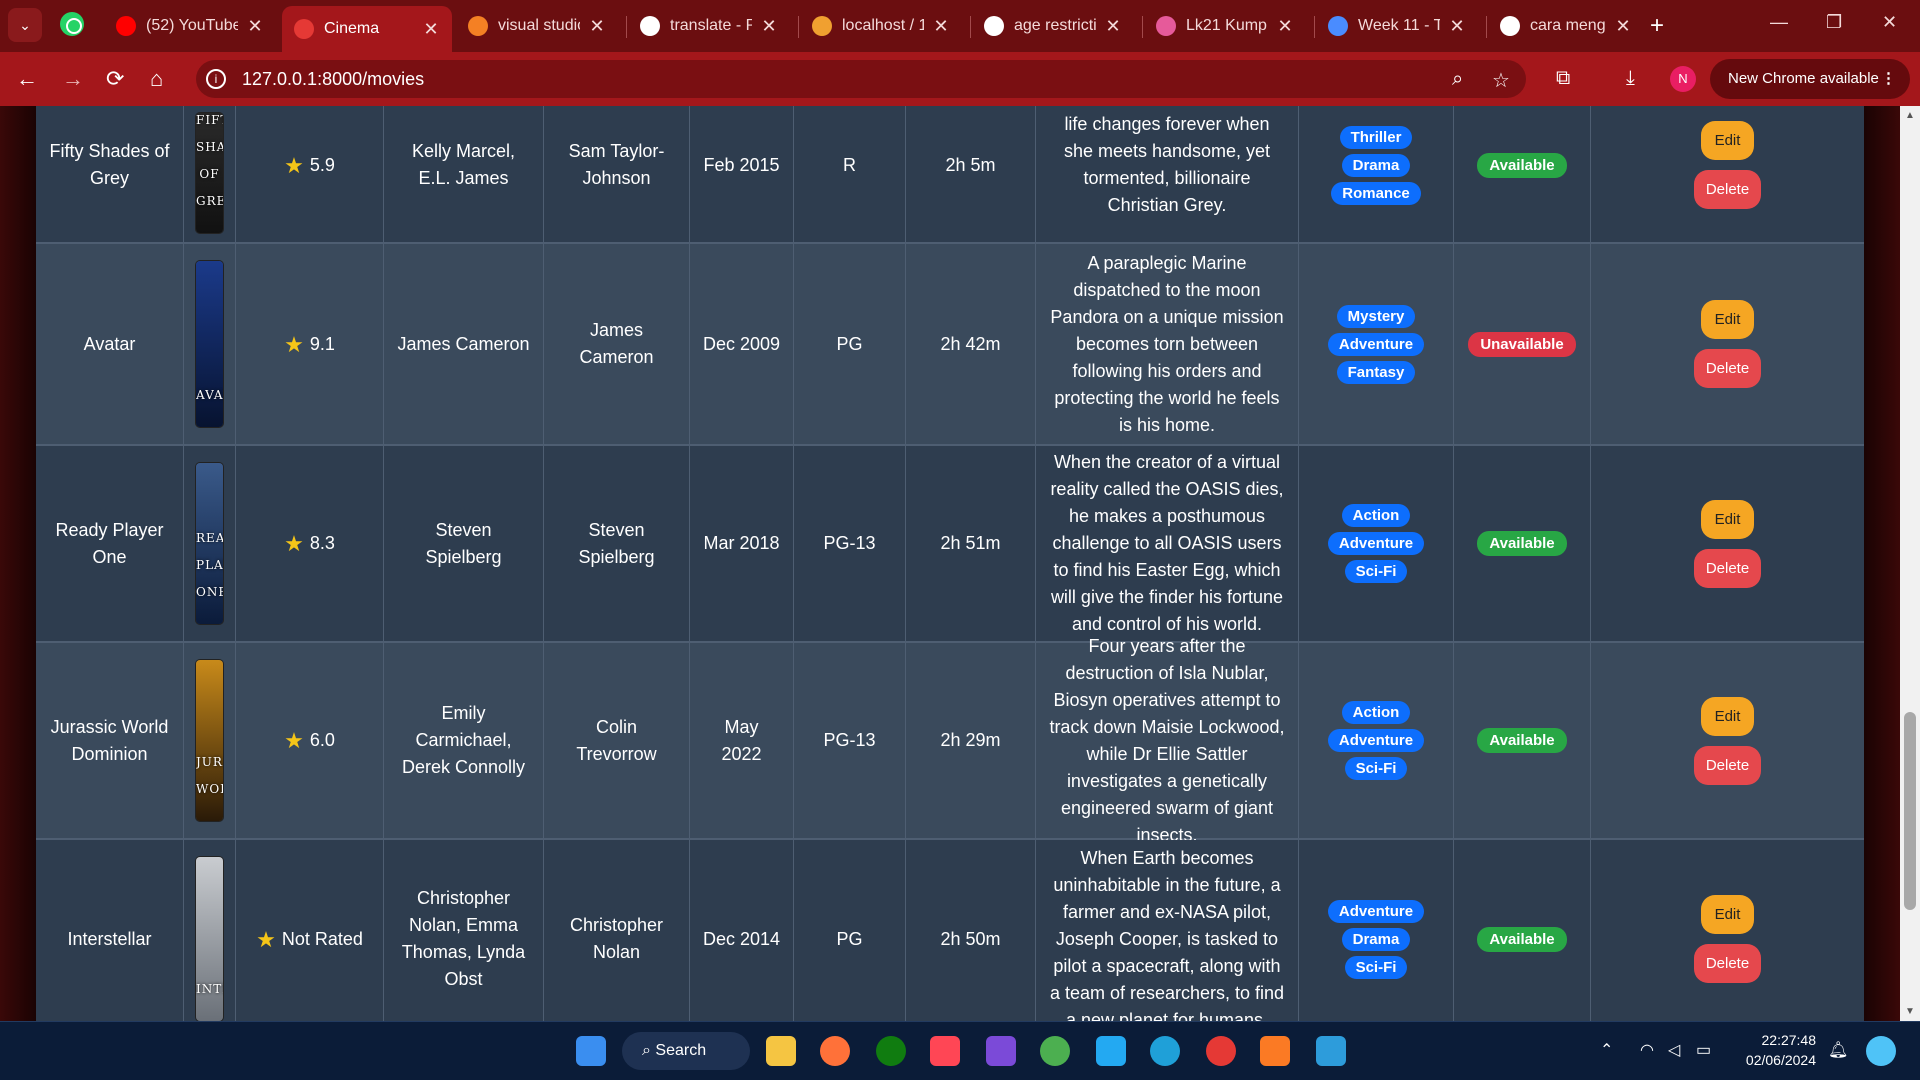 The image size is (1920, 1080). What do you see at coordinates (1910, 563) in the screenshot?
I see `page-scrollbar: ▲ ▼` at bounding box center [1910, 563].